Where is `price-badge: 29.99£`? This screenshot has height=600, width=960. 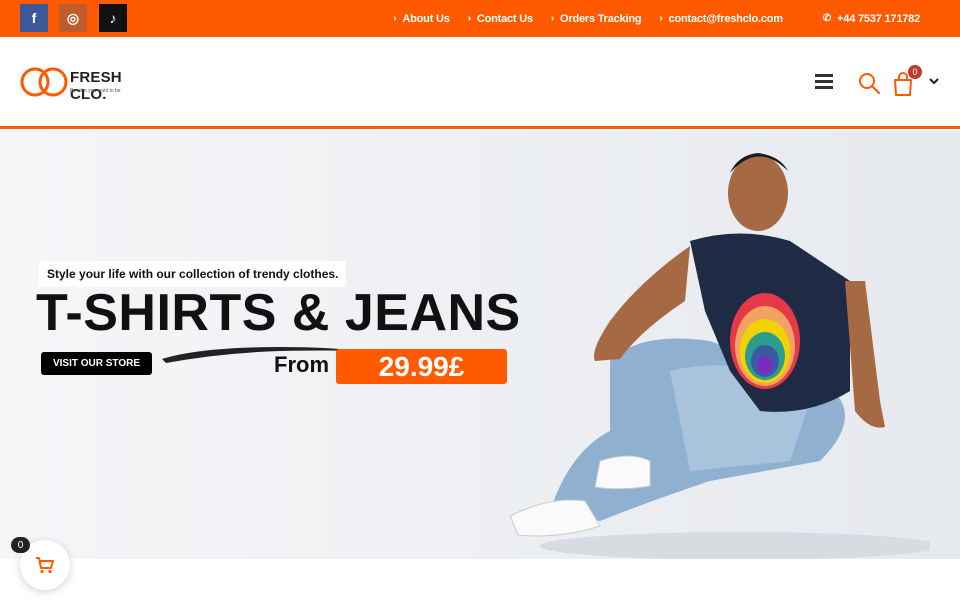
price-badge: 29.99£ is located at coordinates (421, 366).